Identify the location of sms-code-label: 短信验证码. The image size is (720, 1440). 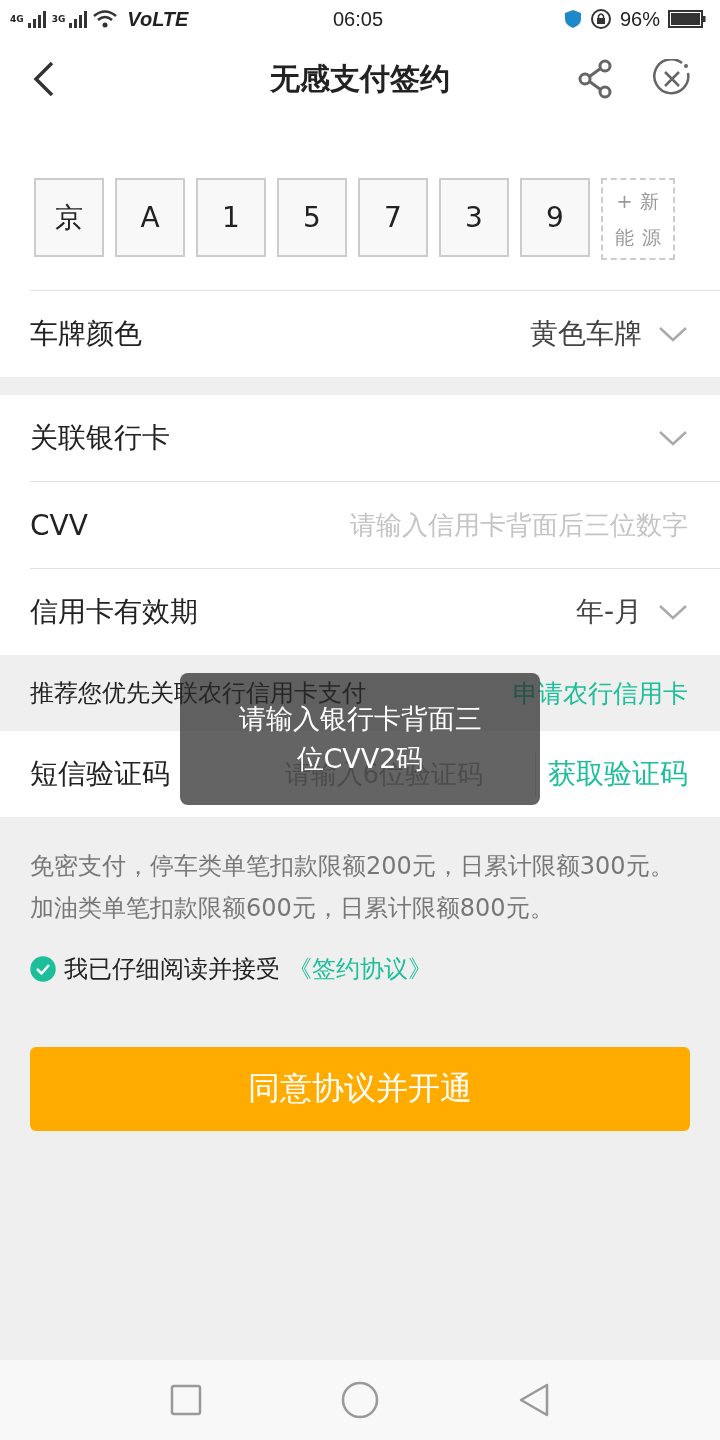
(100, 774).